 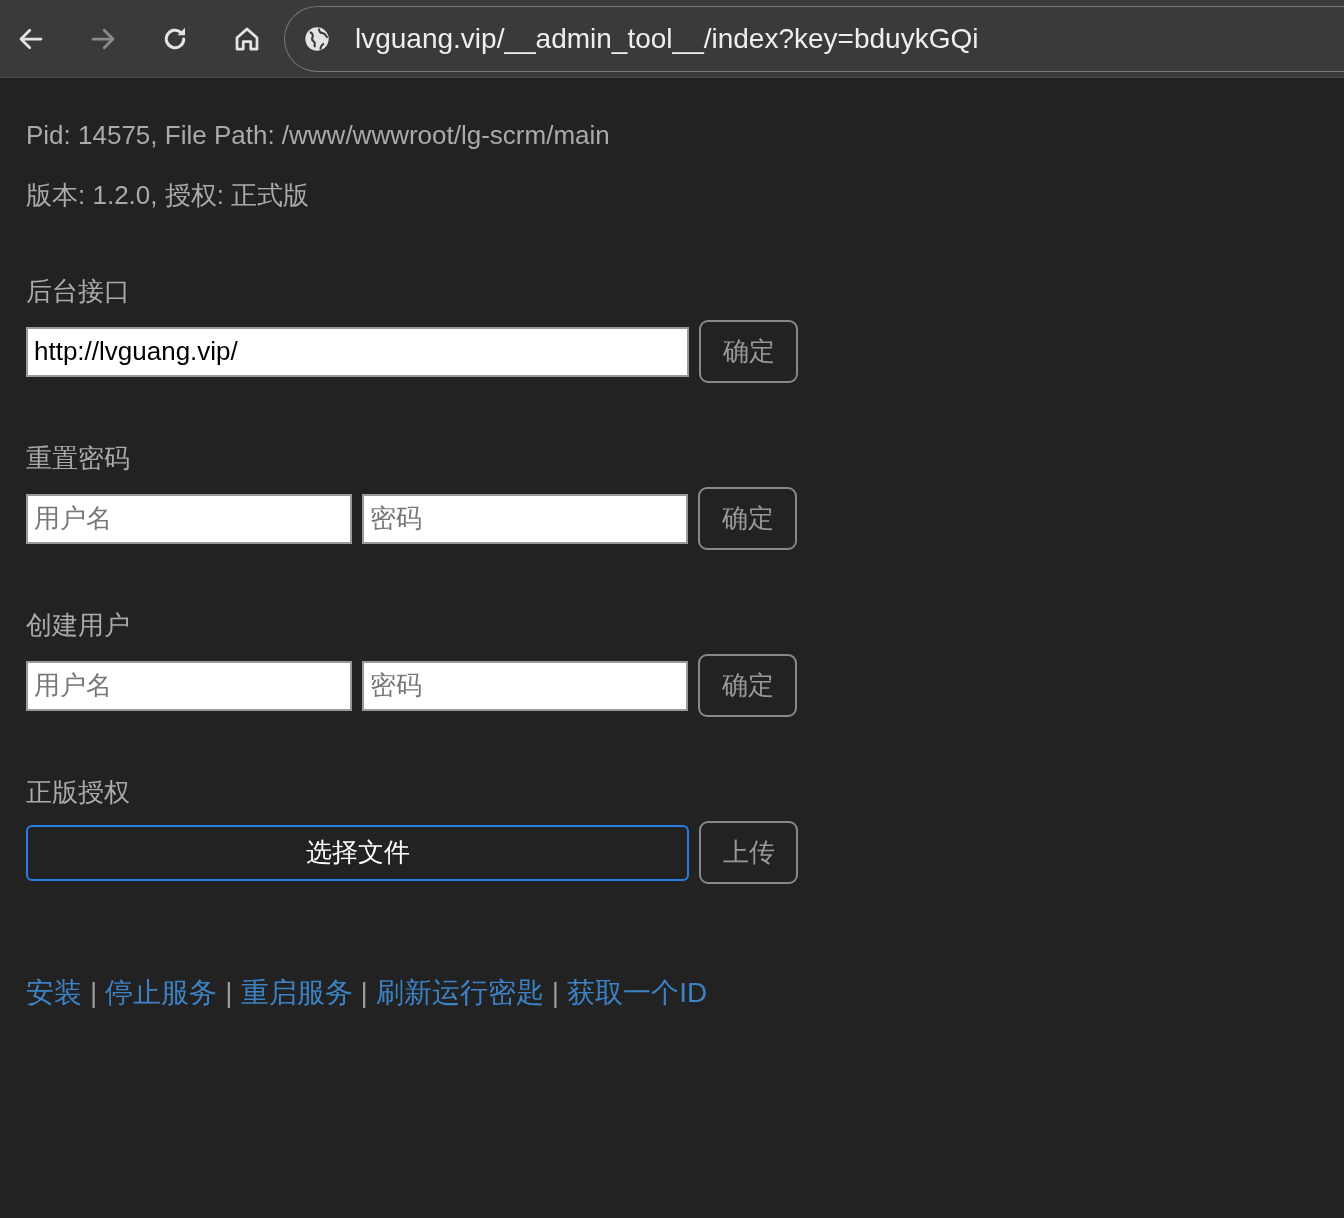 What do you see at coordinates (317, 38) in the screenshot?
I see `globe-icon` at bounding box center [317, 38].